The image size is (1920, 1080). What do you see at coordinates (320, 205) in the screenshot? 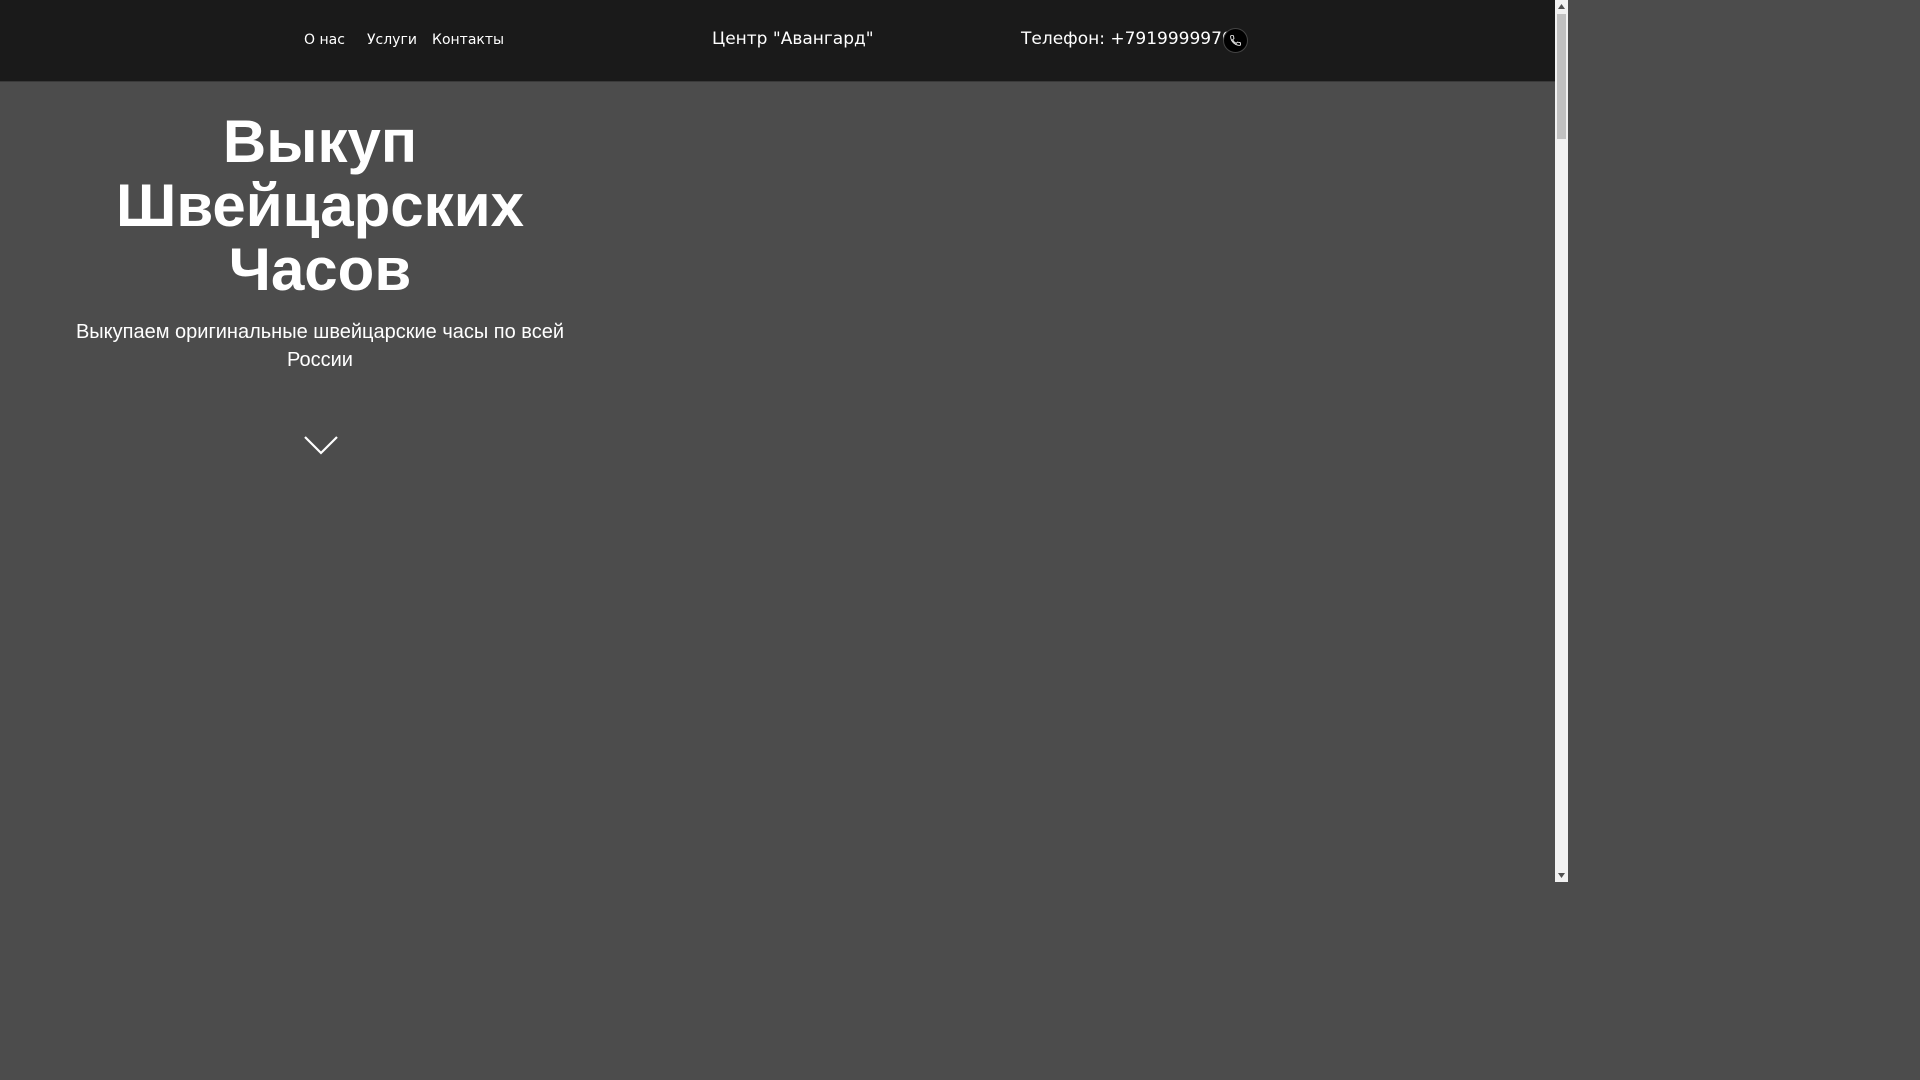
I see `hero-title: Выкуп Швейцарских Часов` at bounding box center [320, 205].